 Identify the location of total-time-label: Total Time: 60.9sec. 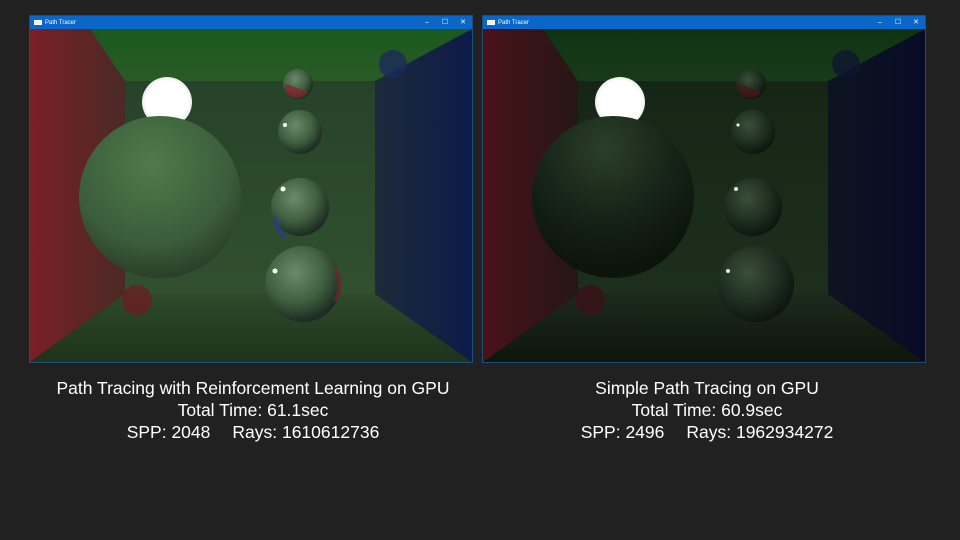
(707, 410).